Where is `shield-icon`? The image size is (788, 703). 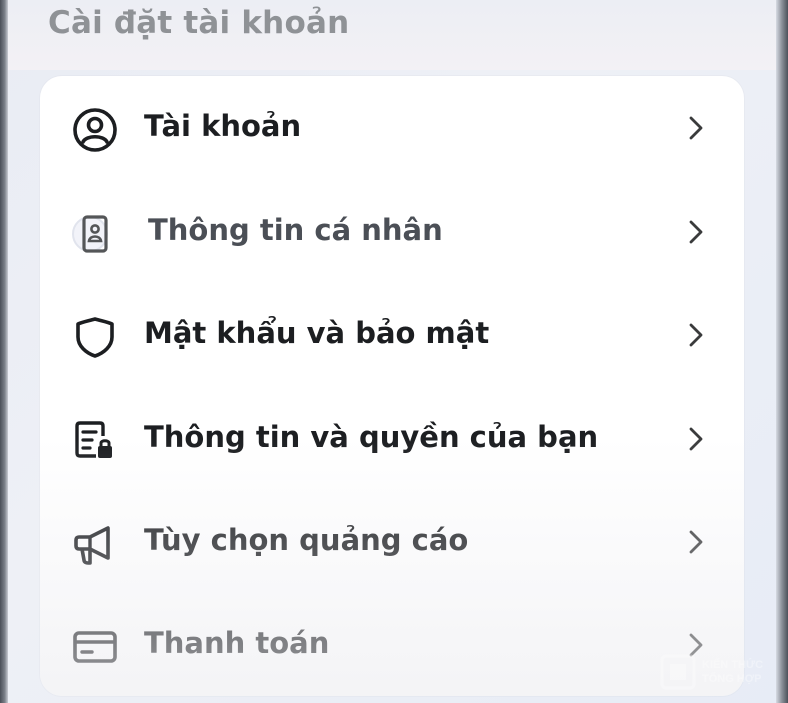
shield-icon is located at coordinates (95, 337).